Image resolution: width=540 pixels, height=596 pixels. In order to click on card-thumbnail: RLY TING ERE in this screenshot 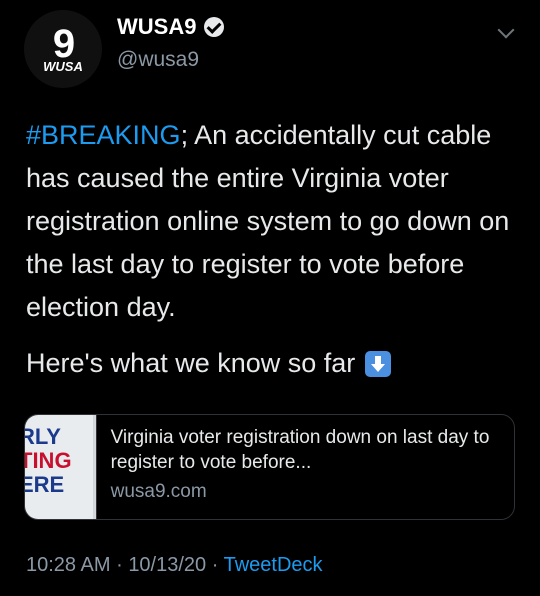, I will do `click(61, 467)`.